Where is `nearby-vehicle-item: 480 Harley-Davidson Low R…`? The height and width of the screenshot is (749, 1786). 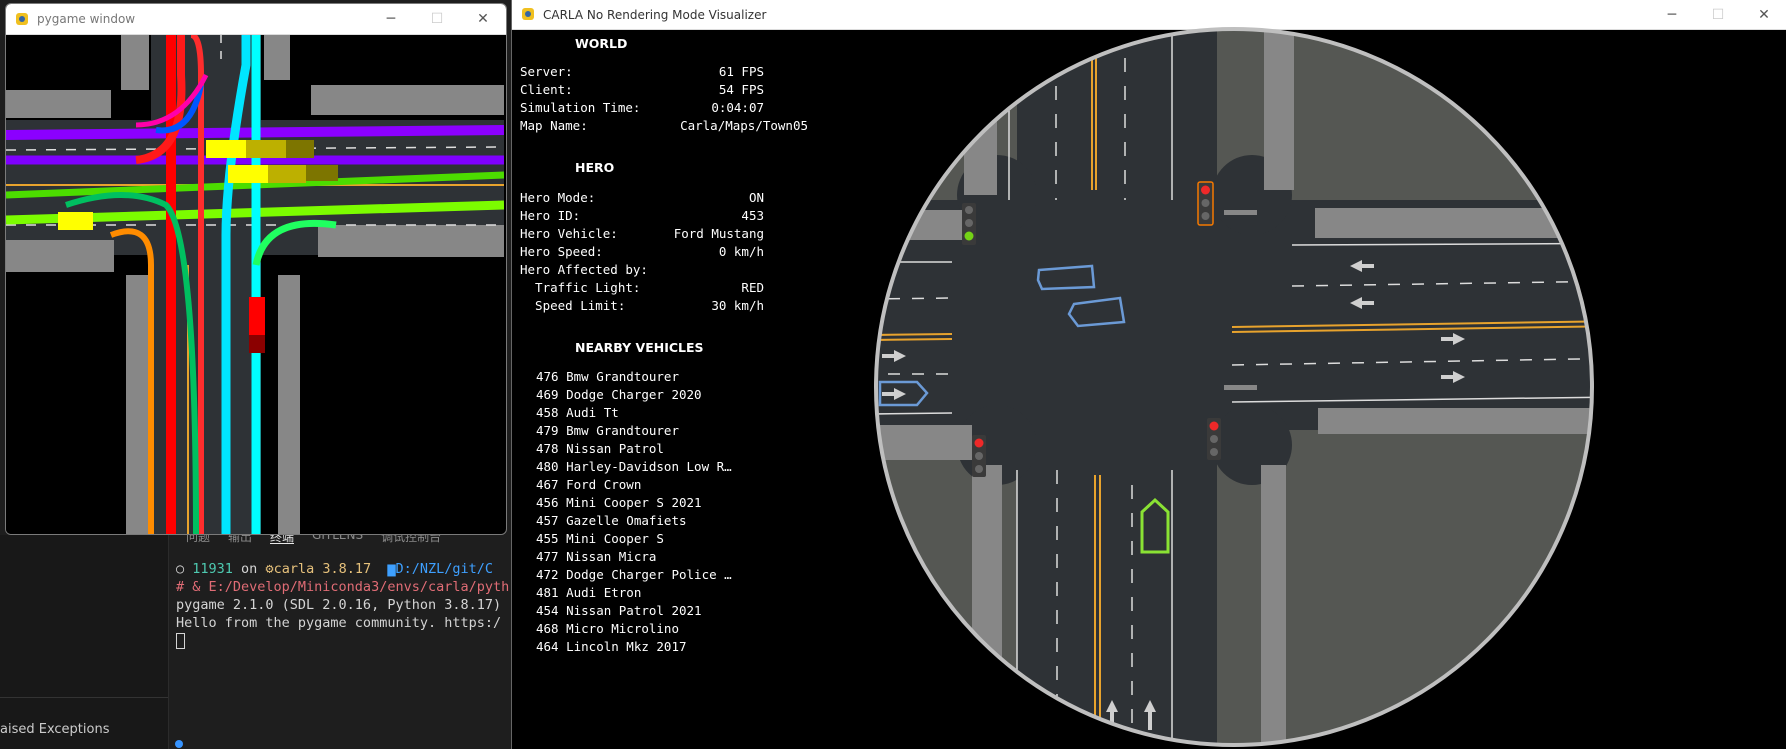 nearby-vehicle-item: 480 Harley-Davidson Low R… is located at coordinates (634, 466).